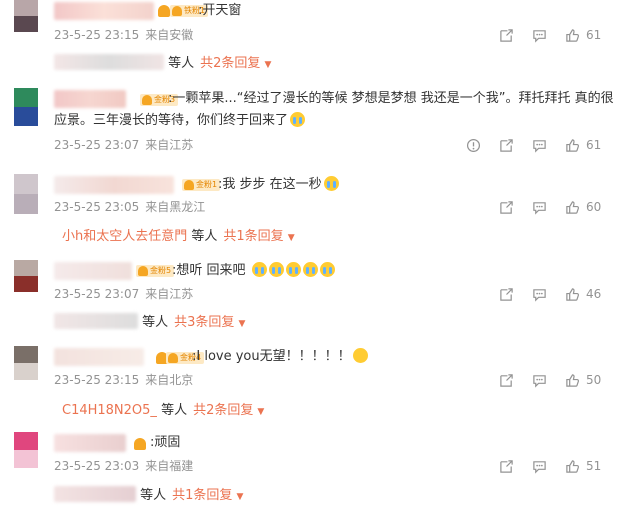  I want to click on location: 来自安徽, so click(169, 35).